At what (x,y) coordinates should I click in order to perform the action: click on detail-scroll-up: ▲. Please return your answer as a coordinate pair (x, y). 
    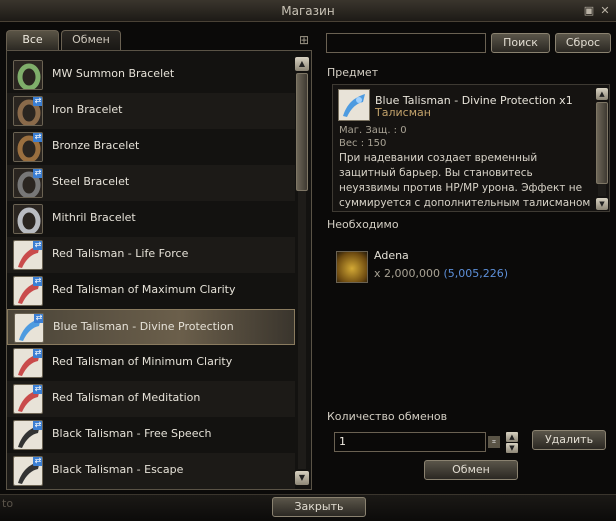
    Looking at the image, I should click on (602, 94).